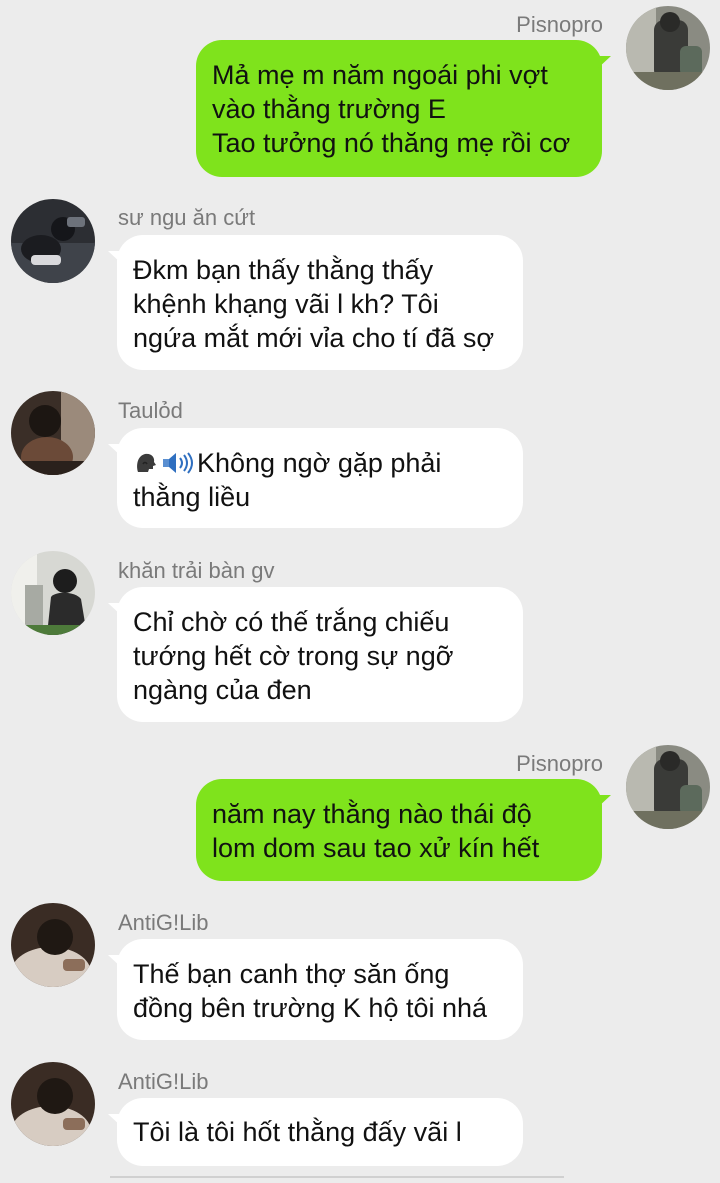 Image resolution: width=720 pixels, height=1183 pixels. Describe the element at coordinates (337, 1177) in the screenshot. I see `divider` at that location.